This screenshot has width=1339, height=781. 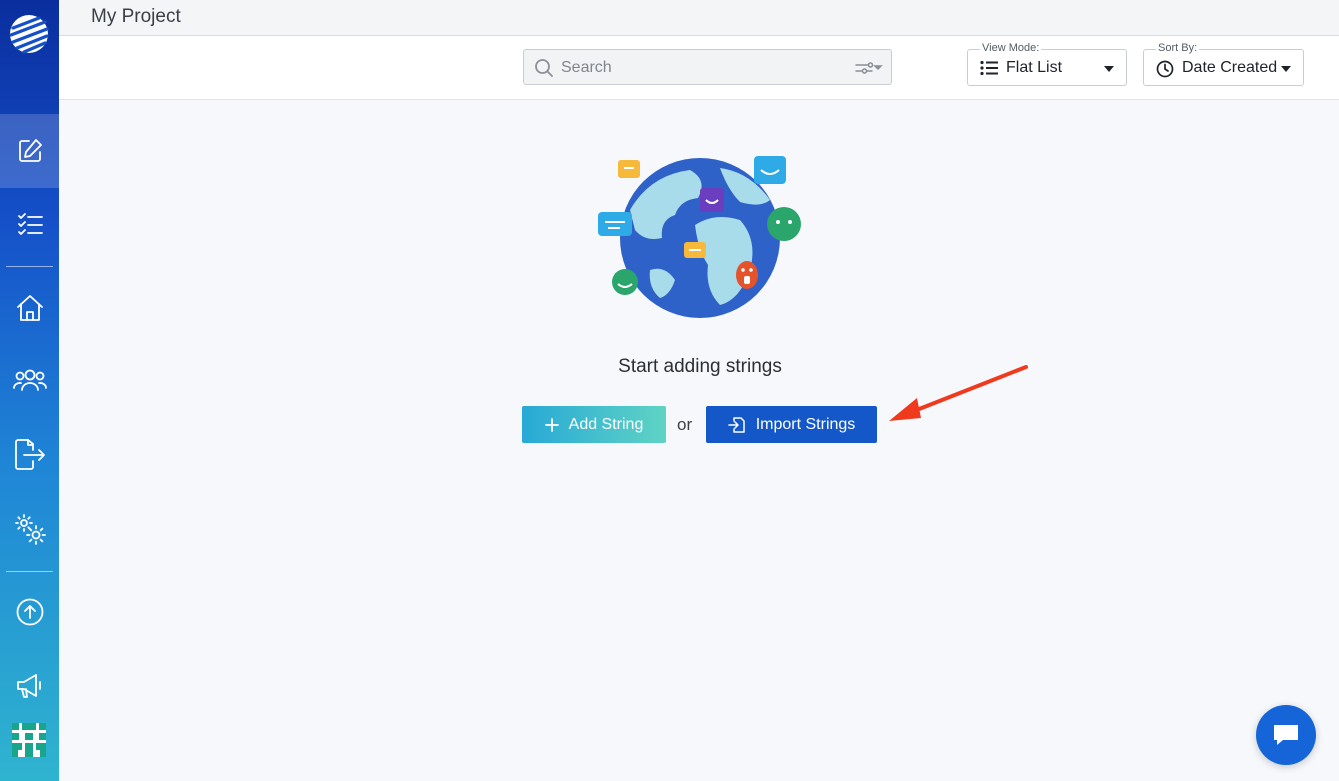 I want to click on settings-icon, so click(x=30, y=529).